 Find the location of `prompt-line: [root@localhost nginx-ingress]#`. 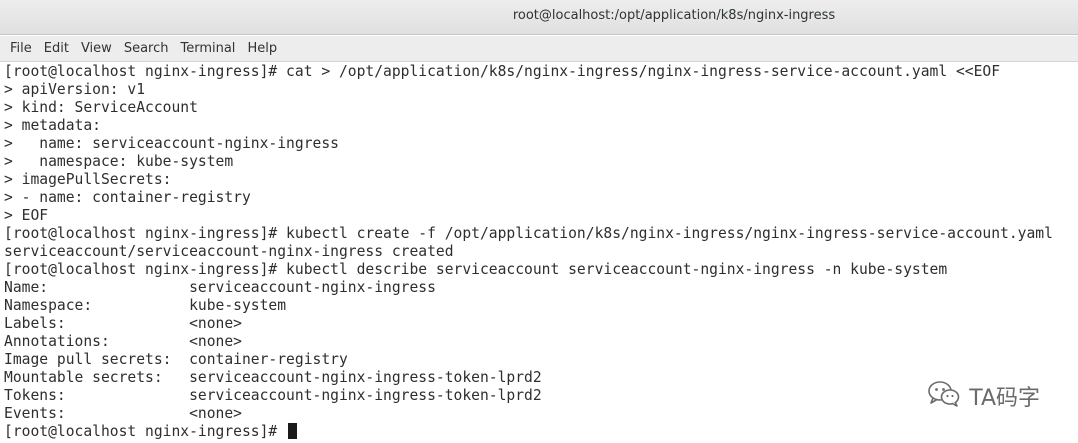

prompt-line: [root@localhost nginx-ingress]# is located at coordinates (540, 432).